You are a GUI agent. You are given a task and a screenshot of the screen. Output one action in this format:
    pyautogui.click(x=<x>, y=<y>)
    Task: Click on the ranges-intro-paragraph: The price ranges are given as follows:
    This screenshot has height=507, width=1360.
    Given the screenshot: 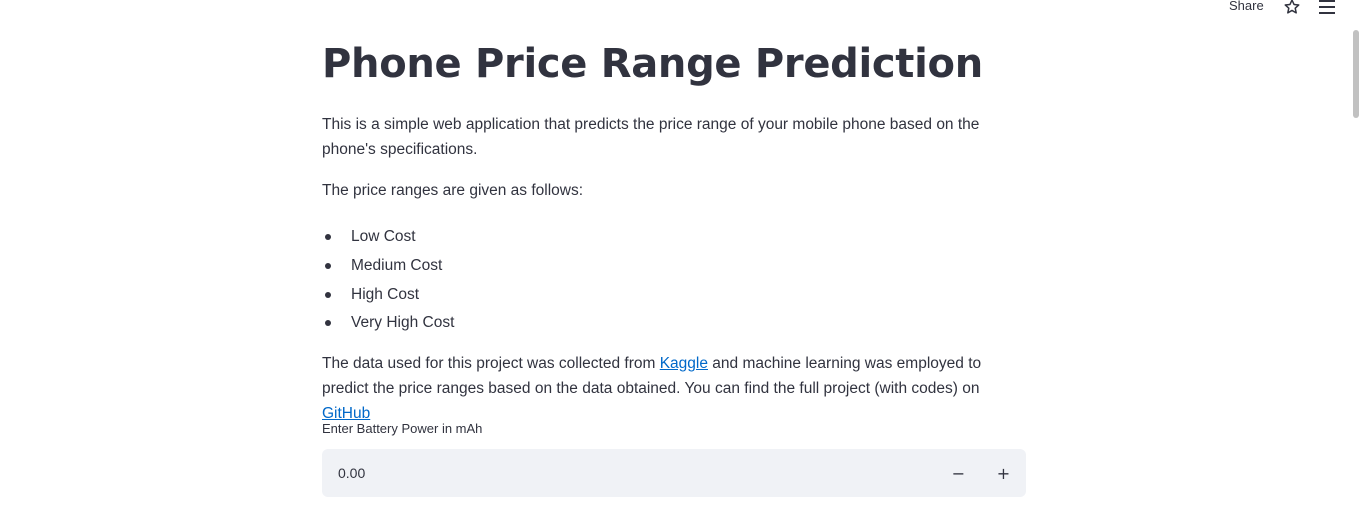 What is the action you would take?
    pyautogui.click(x=453, y=190)
    